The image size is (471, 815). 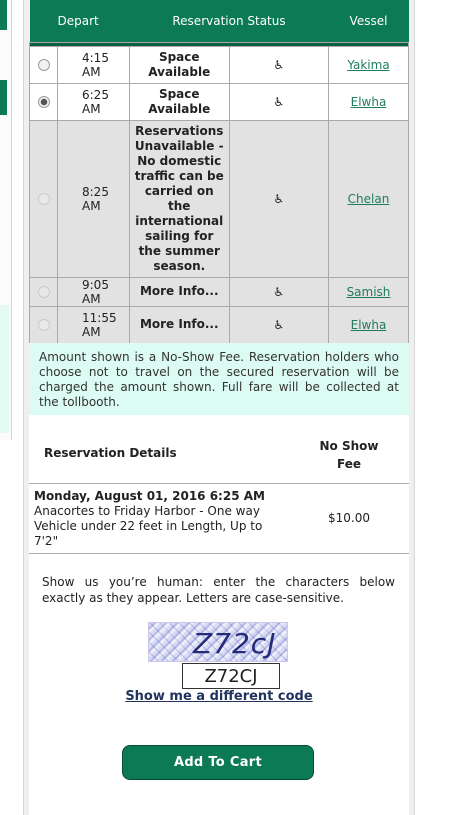 What do you see at coordinates (93, 21) in the screenshot?
I see `depart-column-header: Depart` at bounding box center [93, 21].